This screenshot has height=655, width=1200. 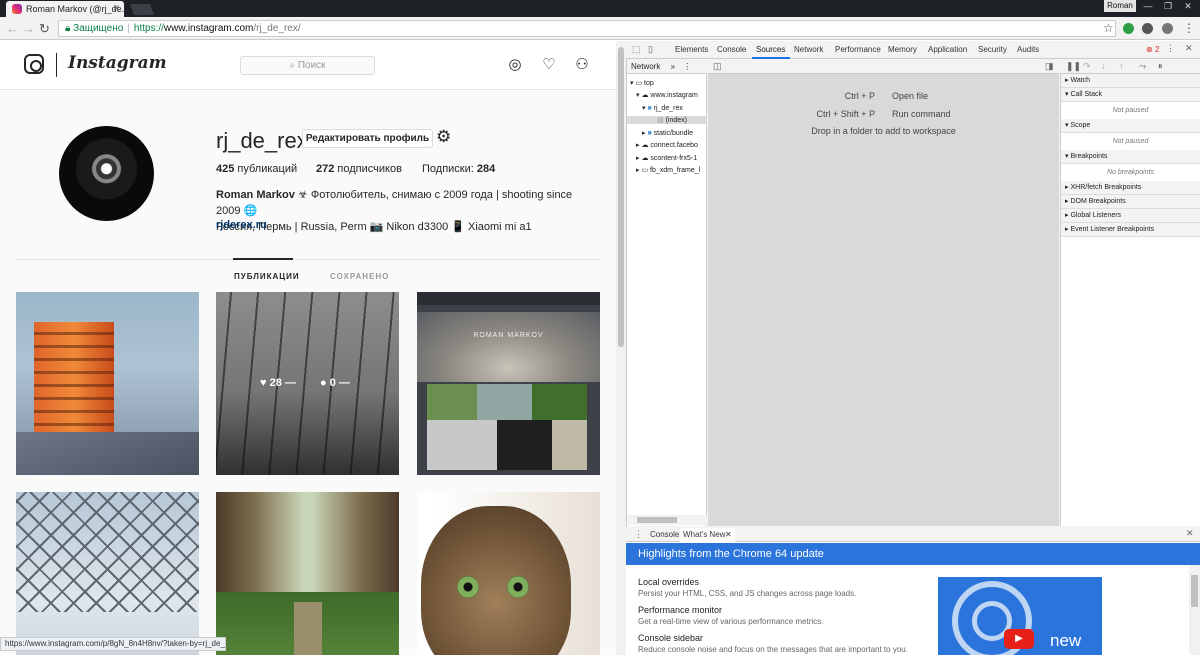 I want to click on section-dom-breakpoints: ▸ DOM Breakpoints, so click(x=1130, y=202).